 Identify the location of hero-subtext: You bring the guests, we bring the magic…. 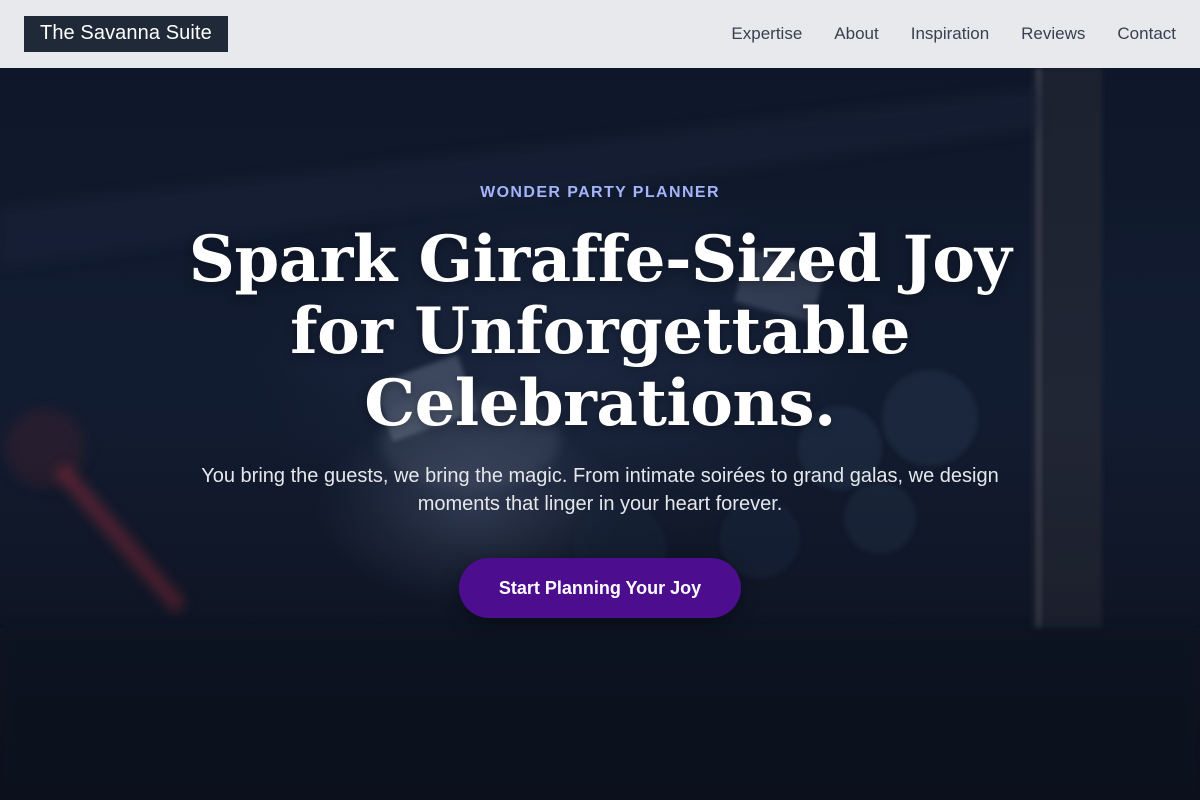
(600, 490).